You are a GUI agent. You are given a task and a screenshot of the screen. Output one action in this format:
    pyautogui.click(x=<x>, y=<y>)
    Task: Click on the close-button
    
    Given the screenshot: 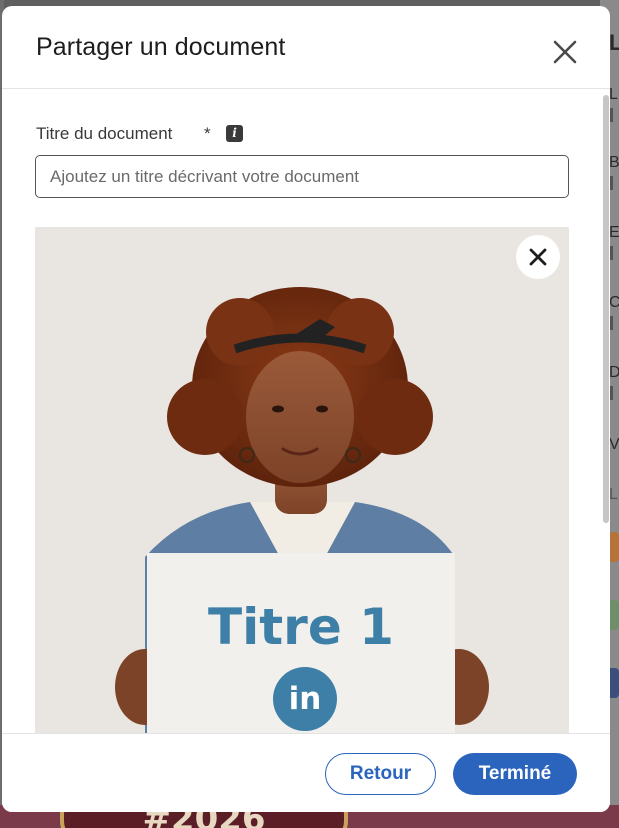 What is the action you would take?
    pyautogui.click(x=565, y=52)
    